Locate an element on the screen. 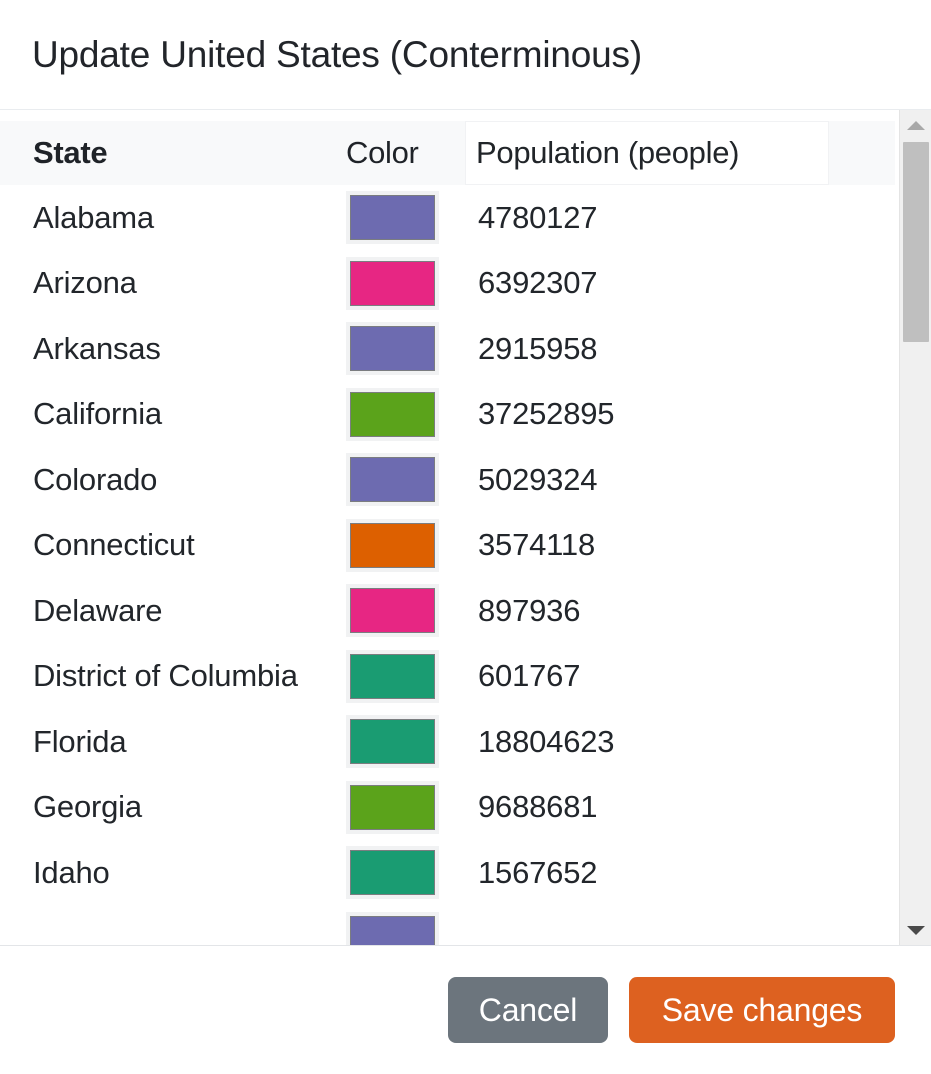 Image resolution: width=931 pixels, height=1074 pixels. cell-state: Delaware is located at coordinates (98, 610).